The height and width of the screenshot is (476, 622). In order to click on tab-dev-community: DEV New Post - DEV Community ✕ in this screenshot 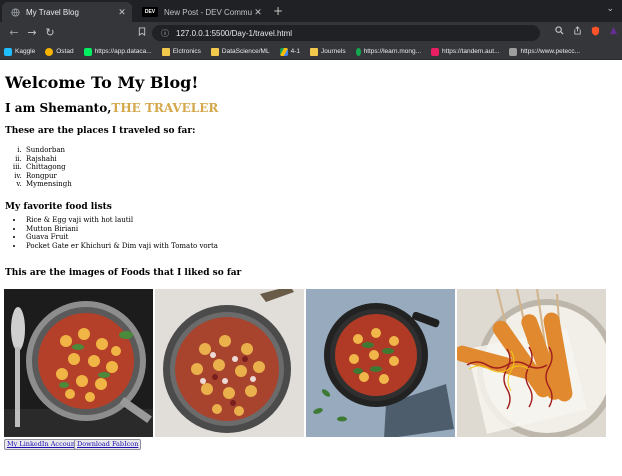, I will do `click(201, 12)`.